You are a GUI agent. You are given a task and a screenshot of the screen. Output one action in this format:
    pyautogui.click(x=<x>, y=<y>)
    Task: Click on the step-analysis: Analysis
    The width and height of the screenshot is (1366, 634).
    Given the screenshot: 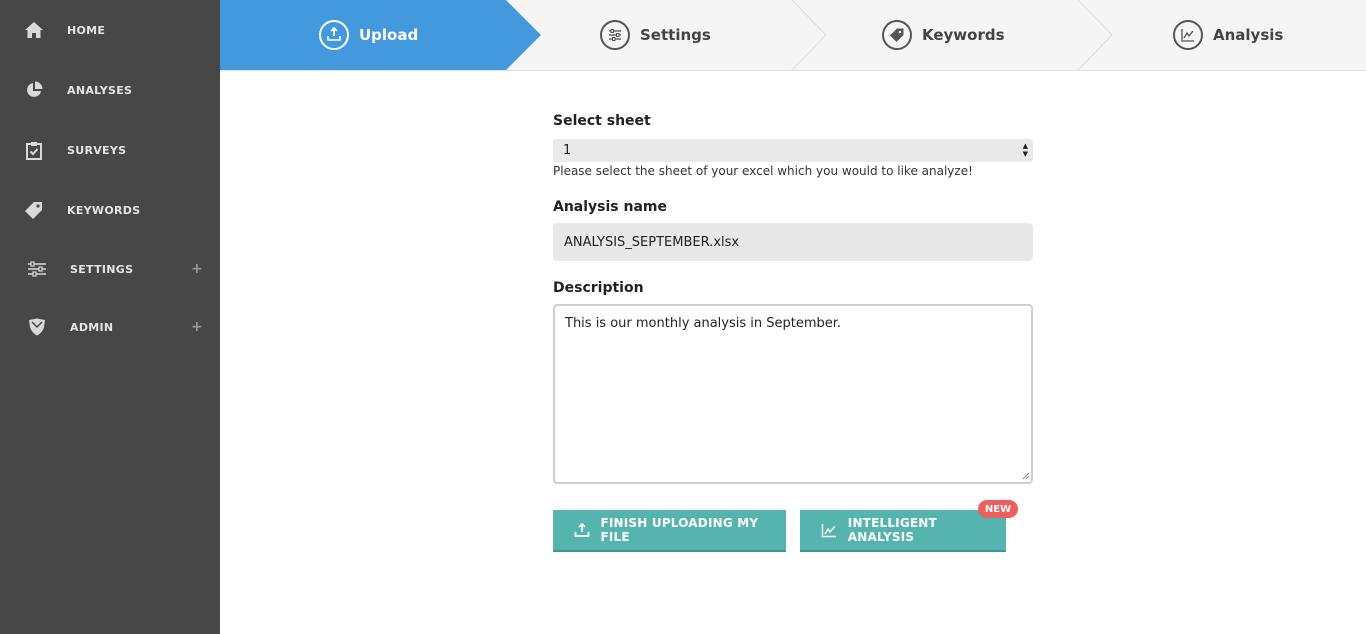 What is the action you would take?
    pyautogui.click(x=1228, y=35)
    